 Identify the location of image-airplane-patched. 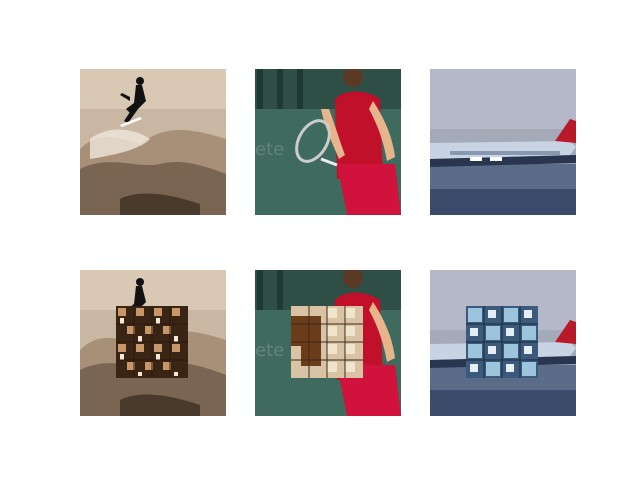
(503, 343).